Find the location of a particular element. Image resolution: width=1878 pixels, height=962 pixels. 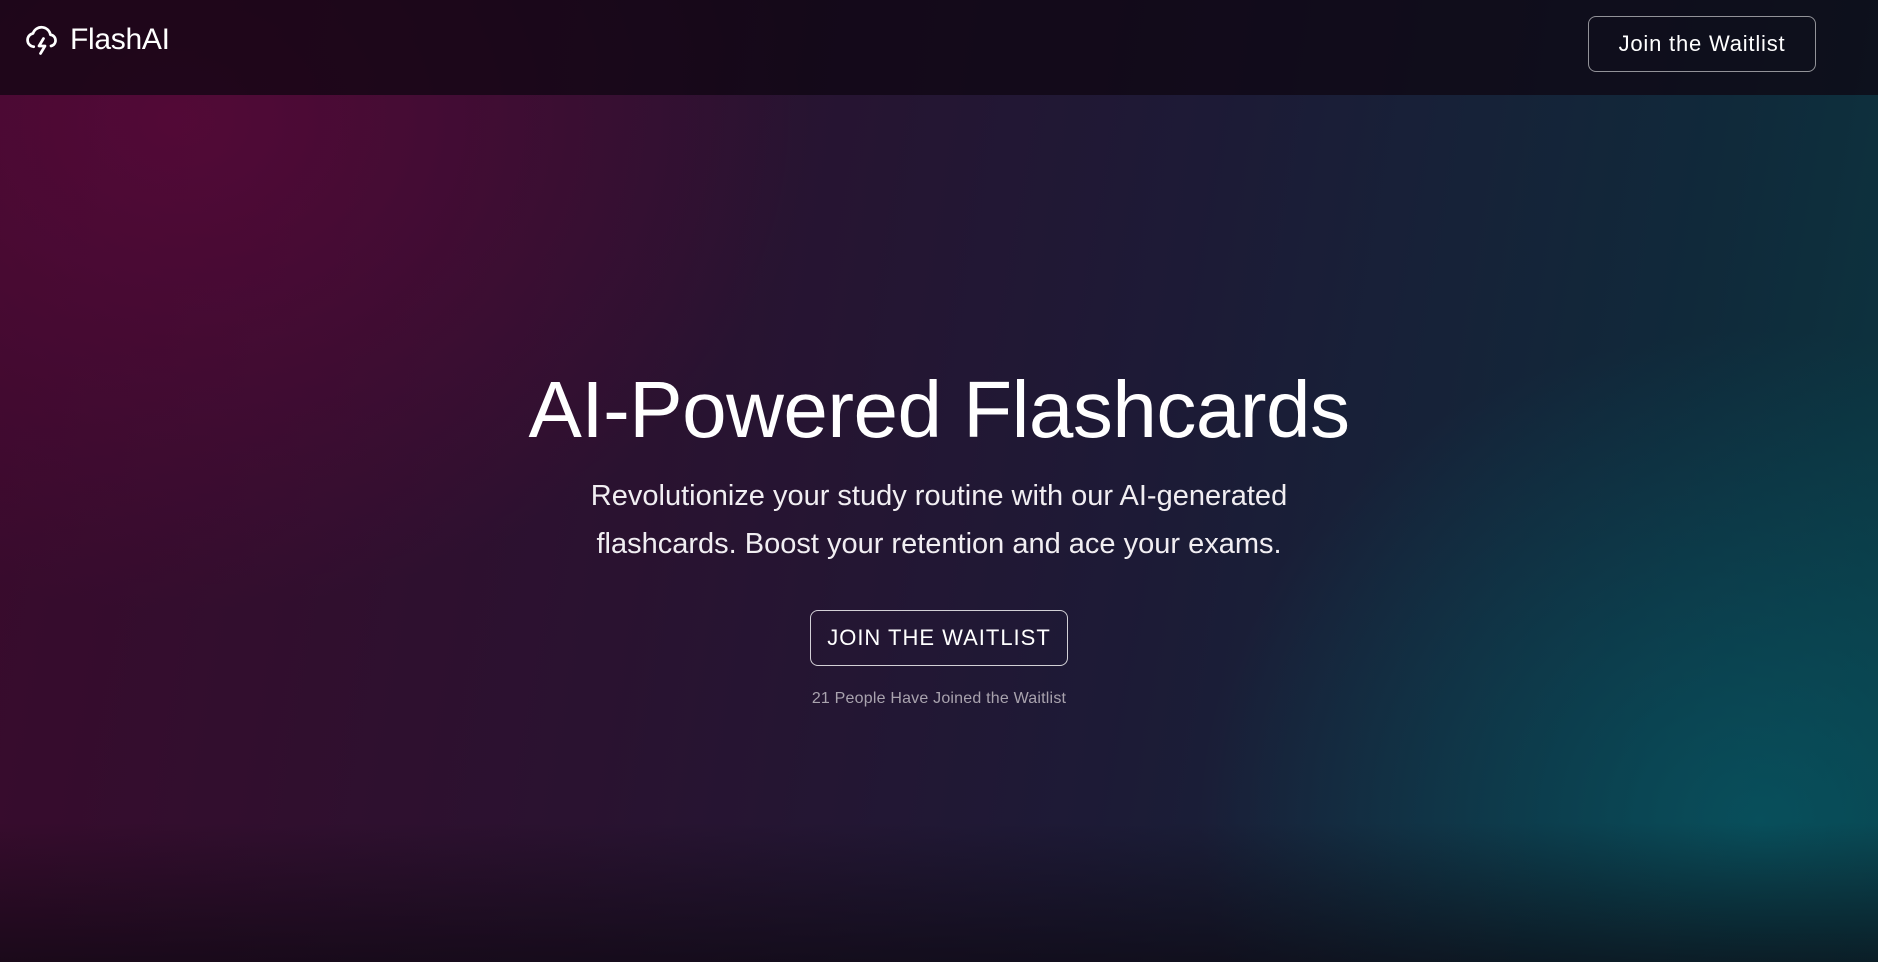

brand-logo-link: FlashAI is located at coordinates (97, 40).